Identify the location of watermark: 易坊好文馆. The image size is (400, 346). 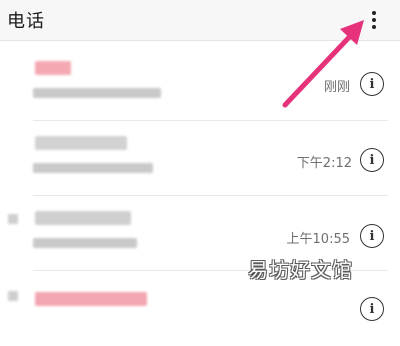
(300, 270).